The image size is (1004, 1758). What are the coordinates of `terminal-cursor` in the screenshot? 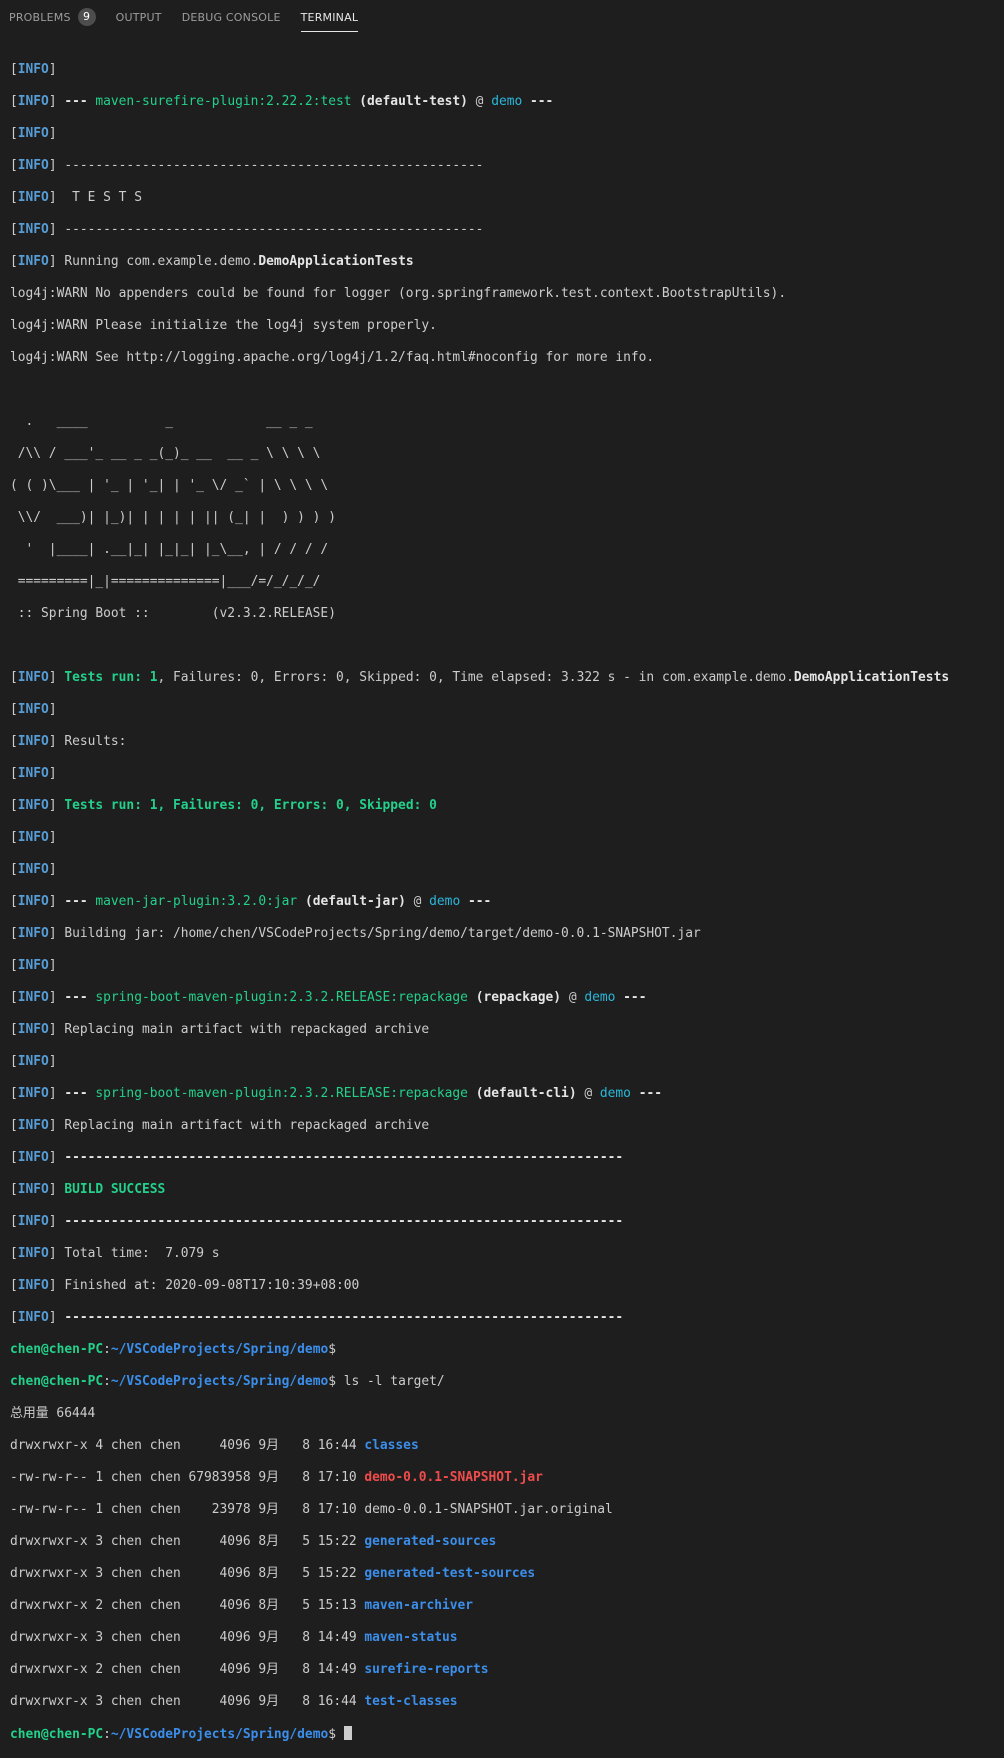 It's located at (347, 1733).